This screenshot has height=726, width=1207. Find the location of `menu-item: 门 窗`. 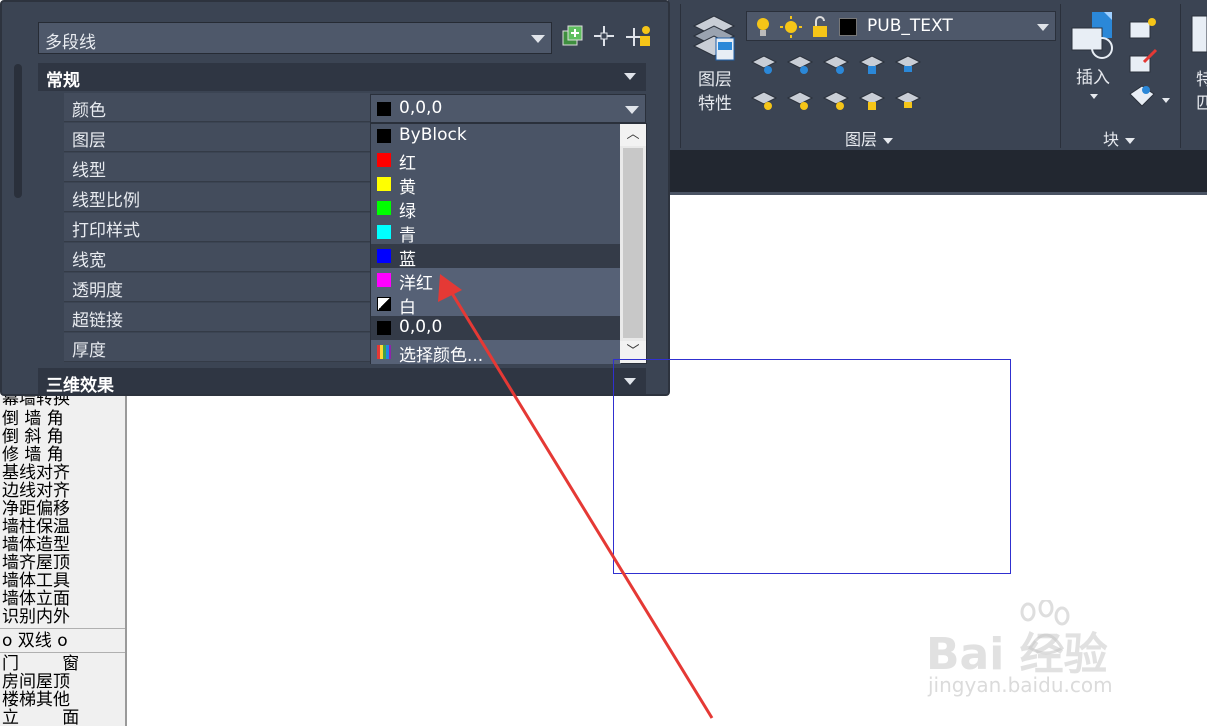

menu-item: 门 窗 is located at coordinates (40, 664).